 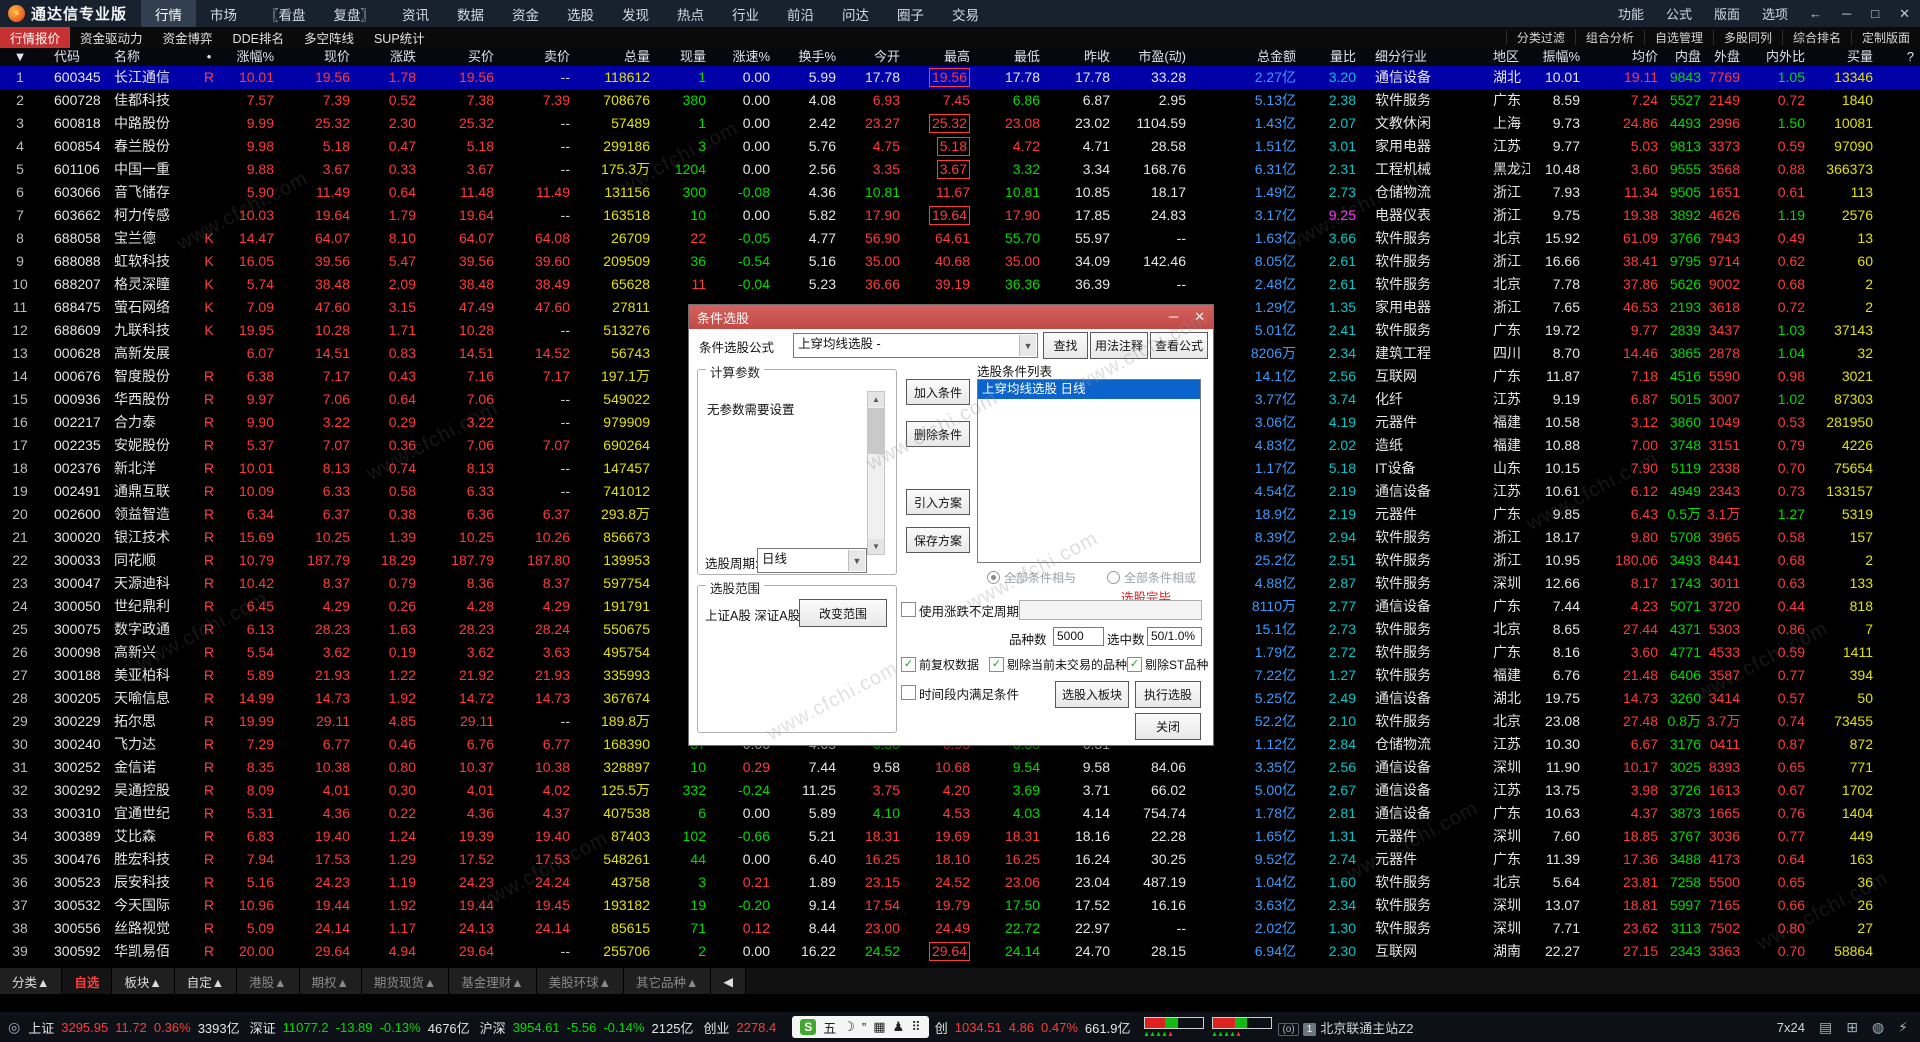 What do you see at coordinates (1685, 57) in the screenshot?
I see `column-header-内盘: 内盘` at bounding box center [1685, 57].